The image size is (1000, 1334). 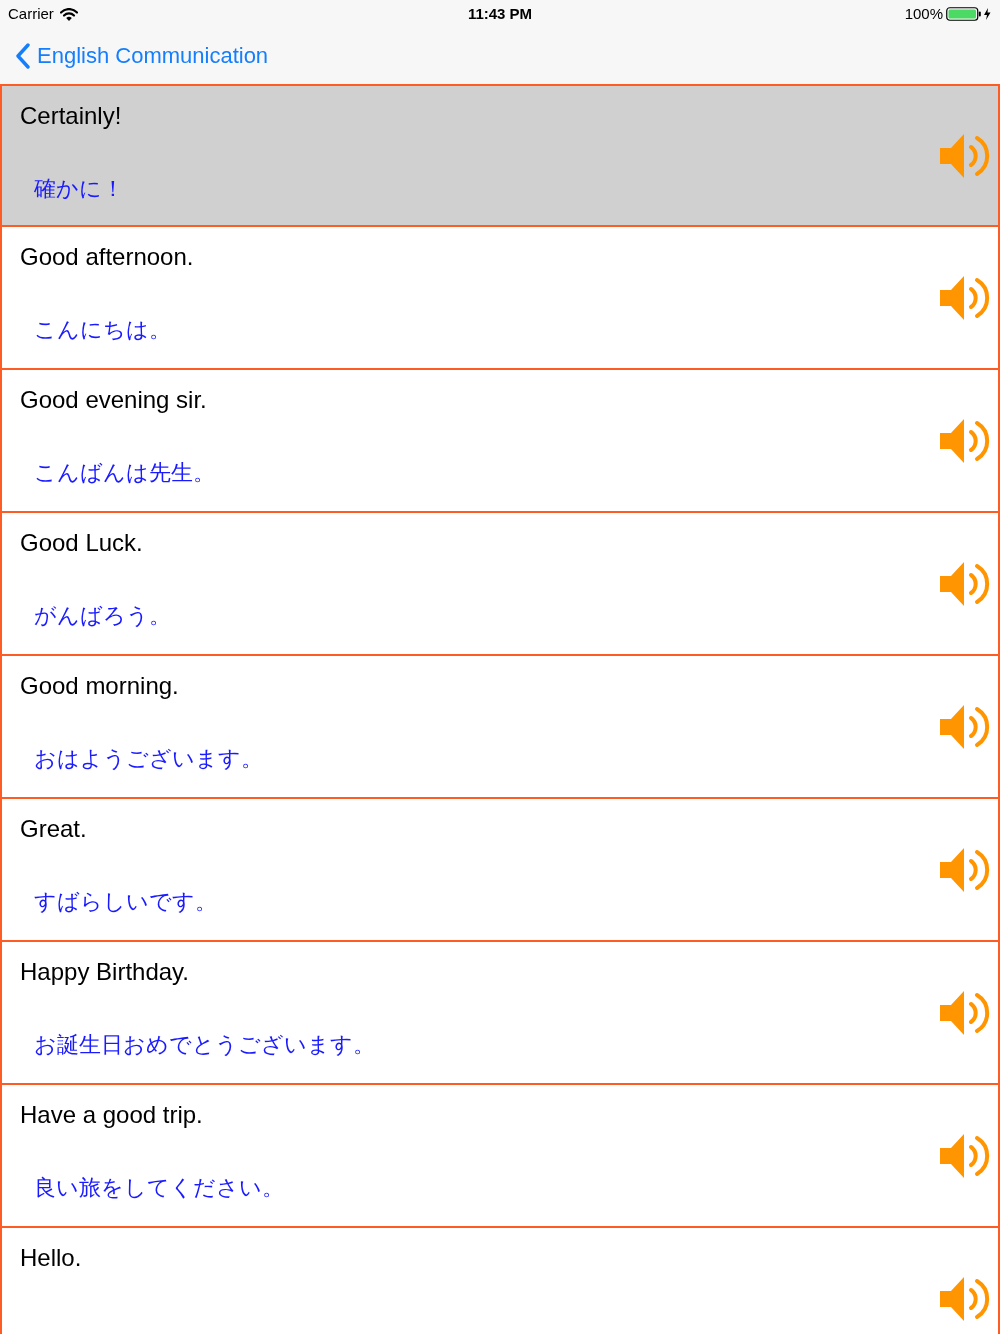 I want to click on phrase-row: Good afternoon. こんにちは。, so click(x=500, y=298).